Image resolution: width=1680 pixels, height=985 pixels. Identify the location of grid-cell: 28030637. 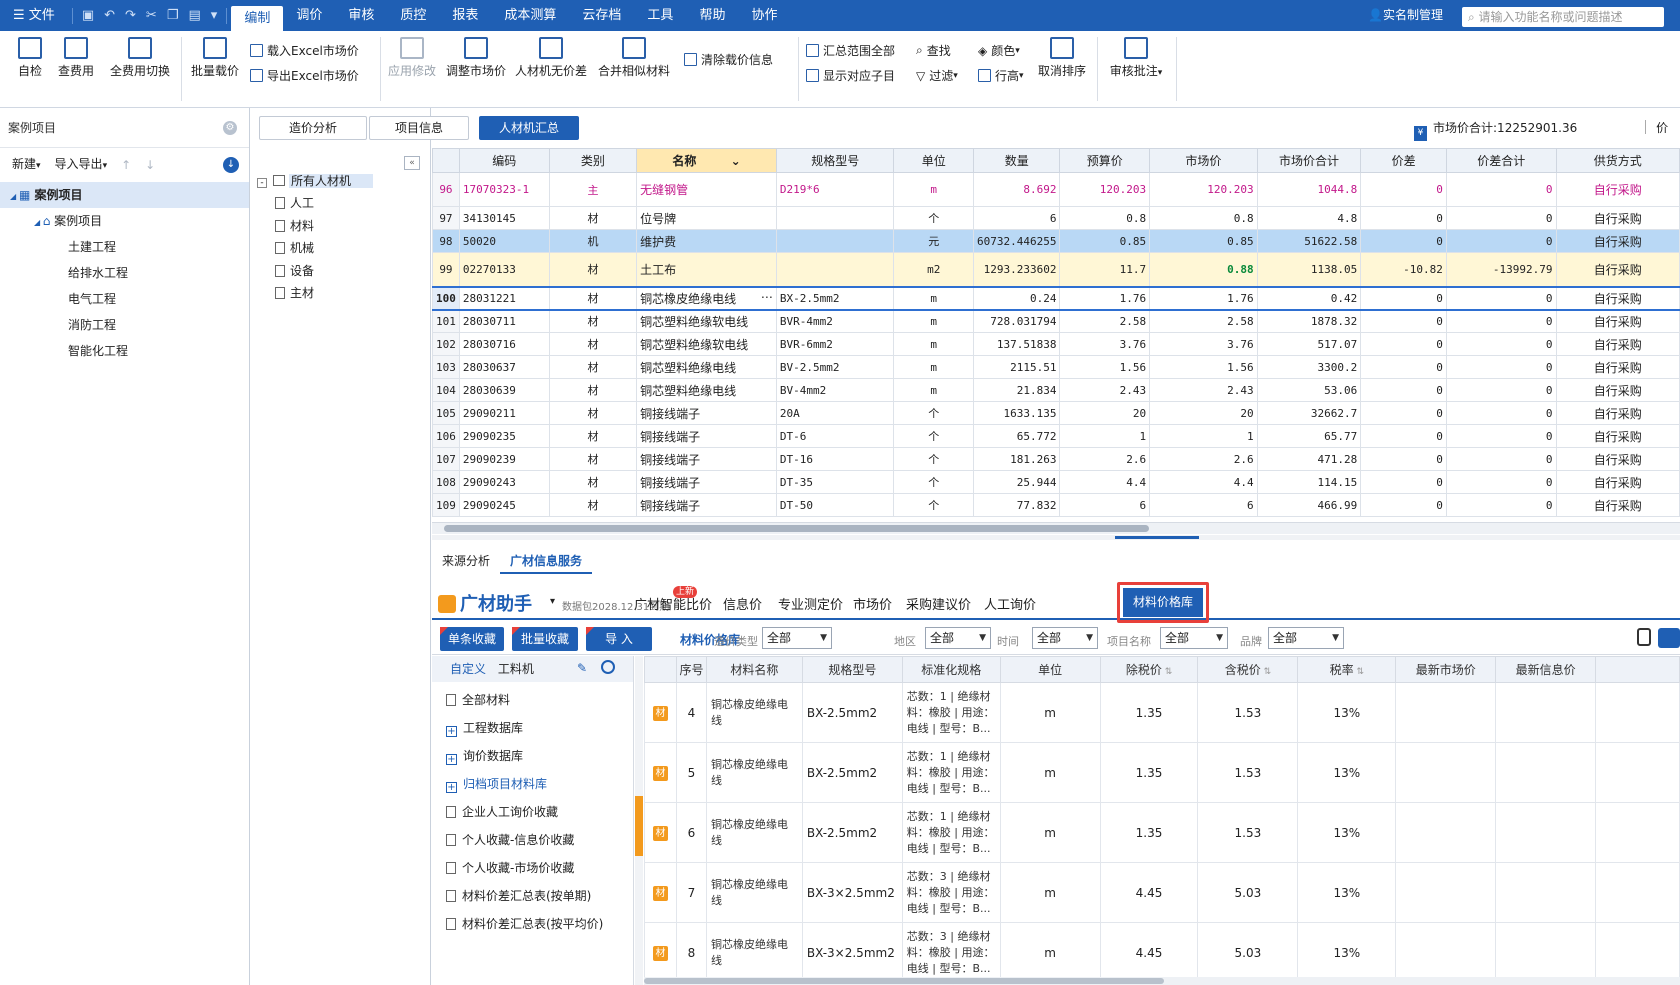
(504, 367).